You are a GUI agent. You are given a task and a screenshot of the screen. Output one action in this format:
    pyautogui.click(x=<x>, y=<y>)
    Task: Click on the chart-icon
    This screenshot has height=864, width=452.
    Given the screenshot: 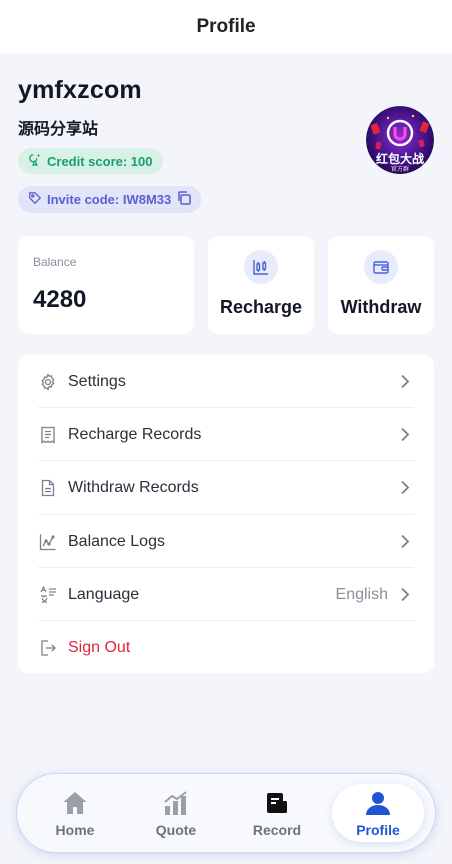 What is the action you would take?
    pyautogui.click(x=48, y=542)
    